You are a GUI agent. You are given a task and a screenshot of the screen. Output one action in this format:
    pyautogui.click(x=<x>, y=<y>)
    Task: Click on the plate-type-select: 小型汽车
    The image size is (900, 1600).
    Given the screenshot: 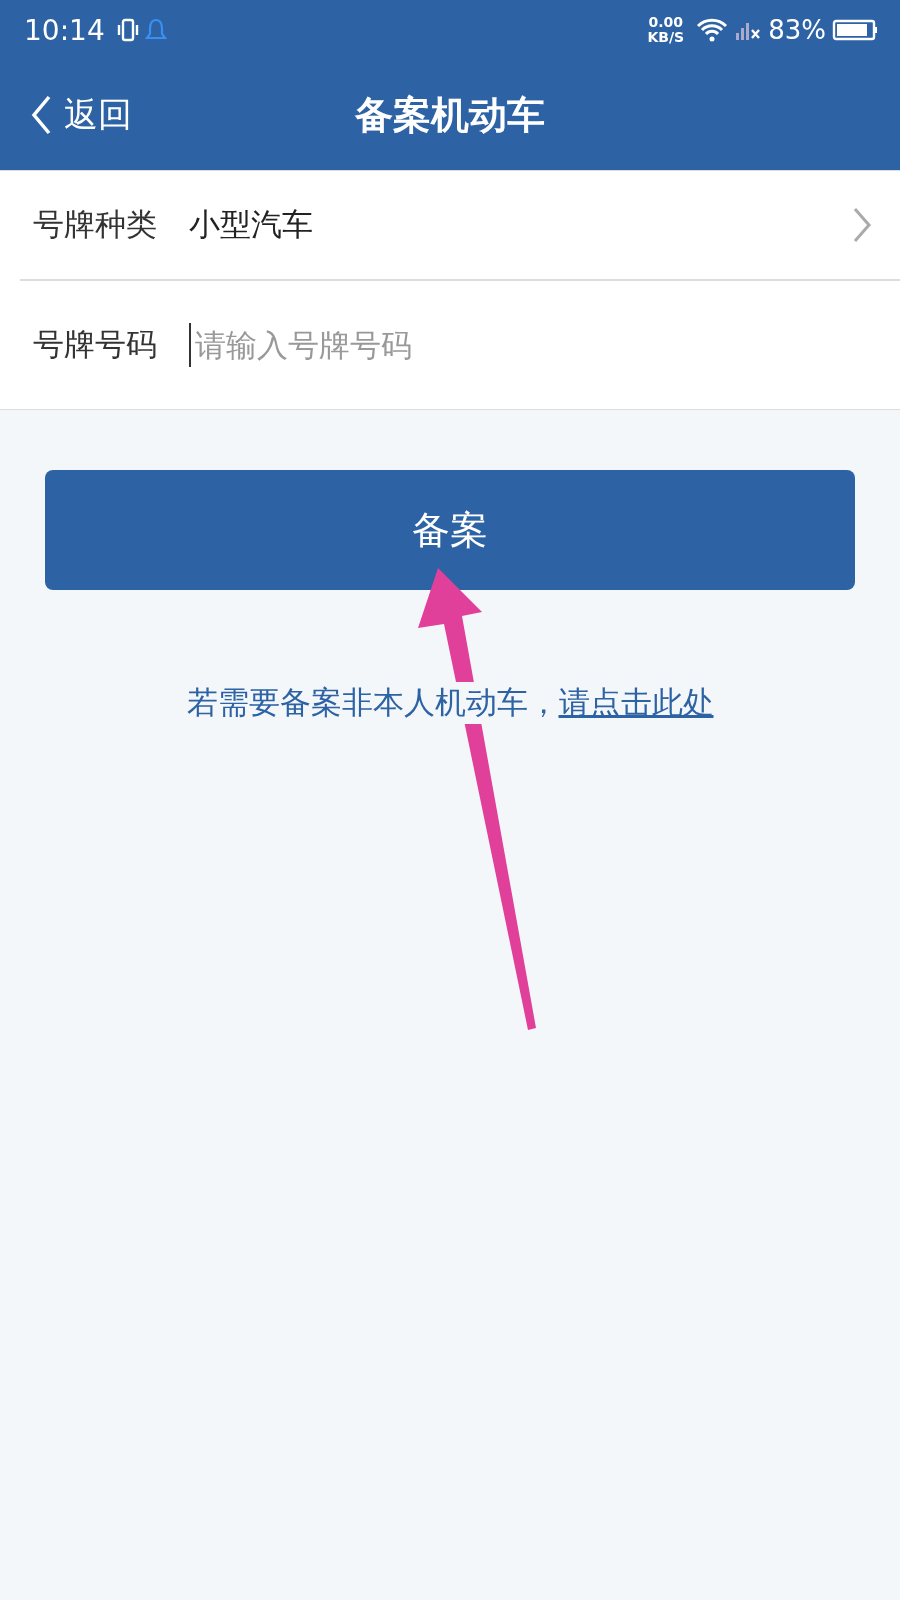 What is the action you would take?
    pyautogui.click(x=544, y=225)
    